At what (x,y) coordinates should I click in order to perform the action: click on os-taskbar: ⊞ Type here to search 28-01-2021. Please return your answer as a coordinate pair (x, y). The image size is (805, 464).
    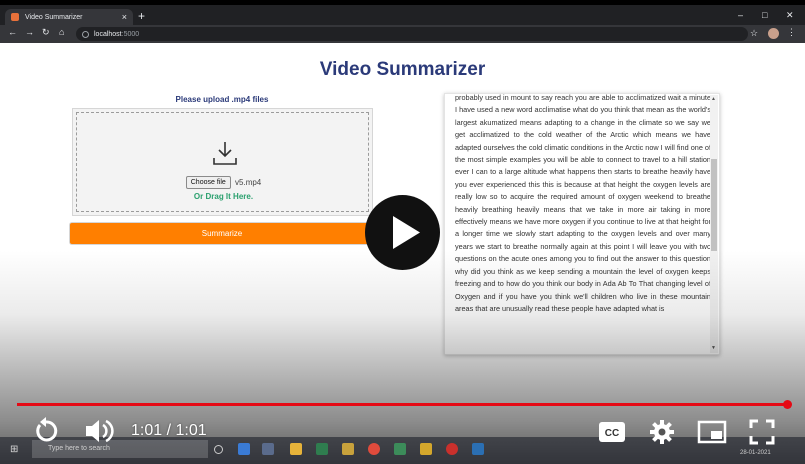
    Looking at the image, I should click on (402, 450).